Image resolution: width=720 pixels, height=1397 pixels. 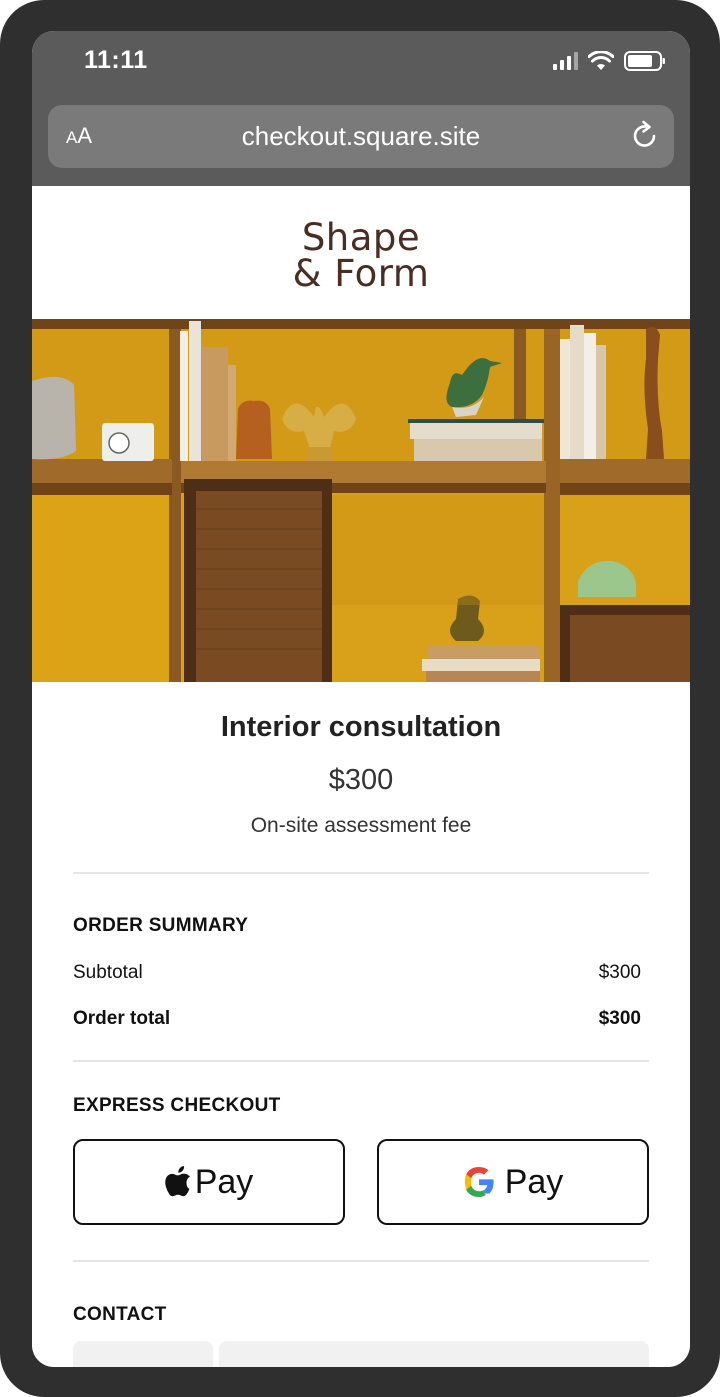 I want to click on url-text: checkout.square.site, so click(x=361, y=136).